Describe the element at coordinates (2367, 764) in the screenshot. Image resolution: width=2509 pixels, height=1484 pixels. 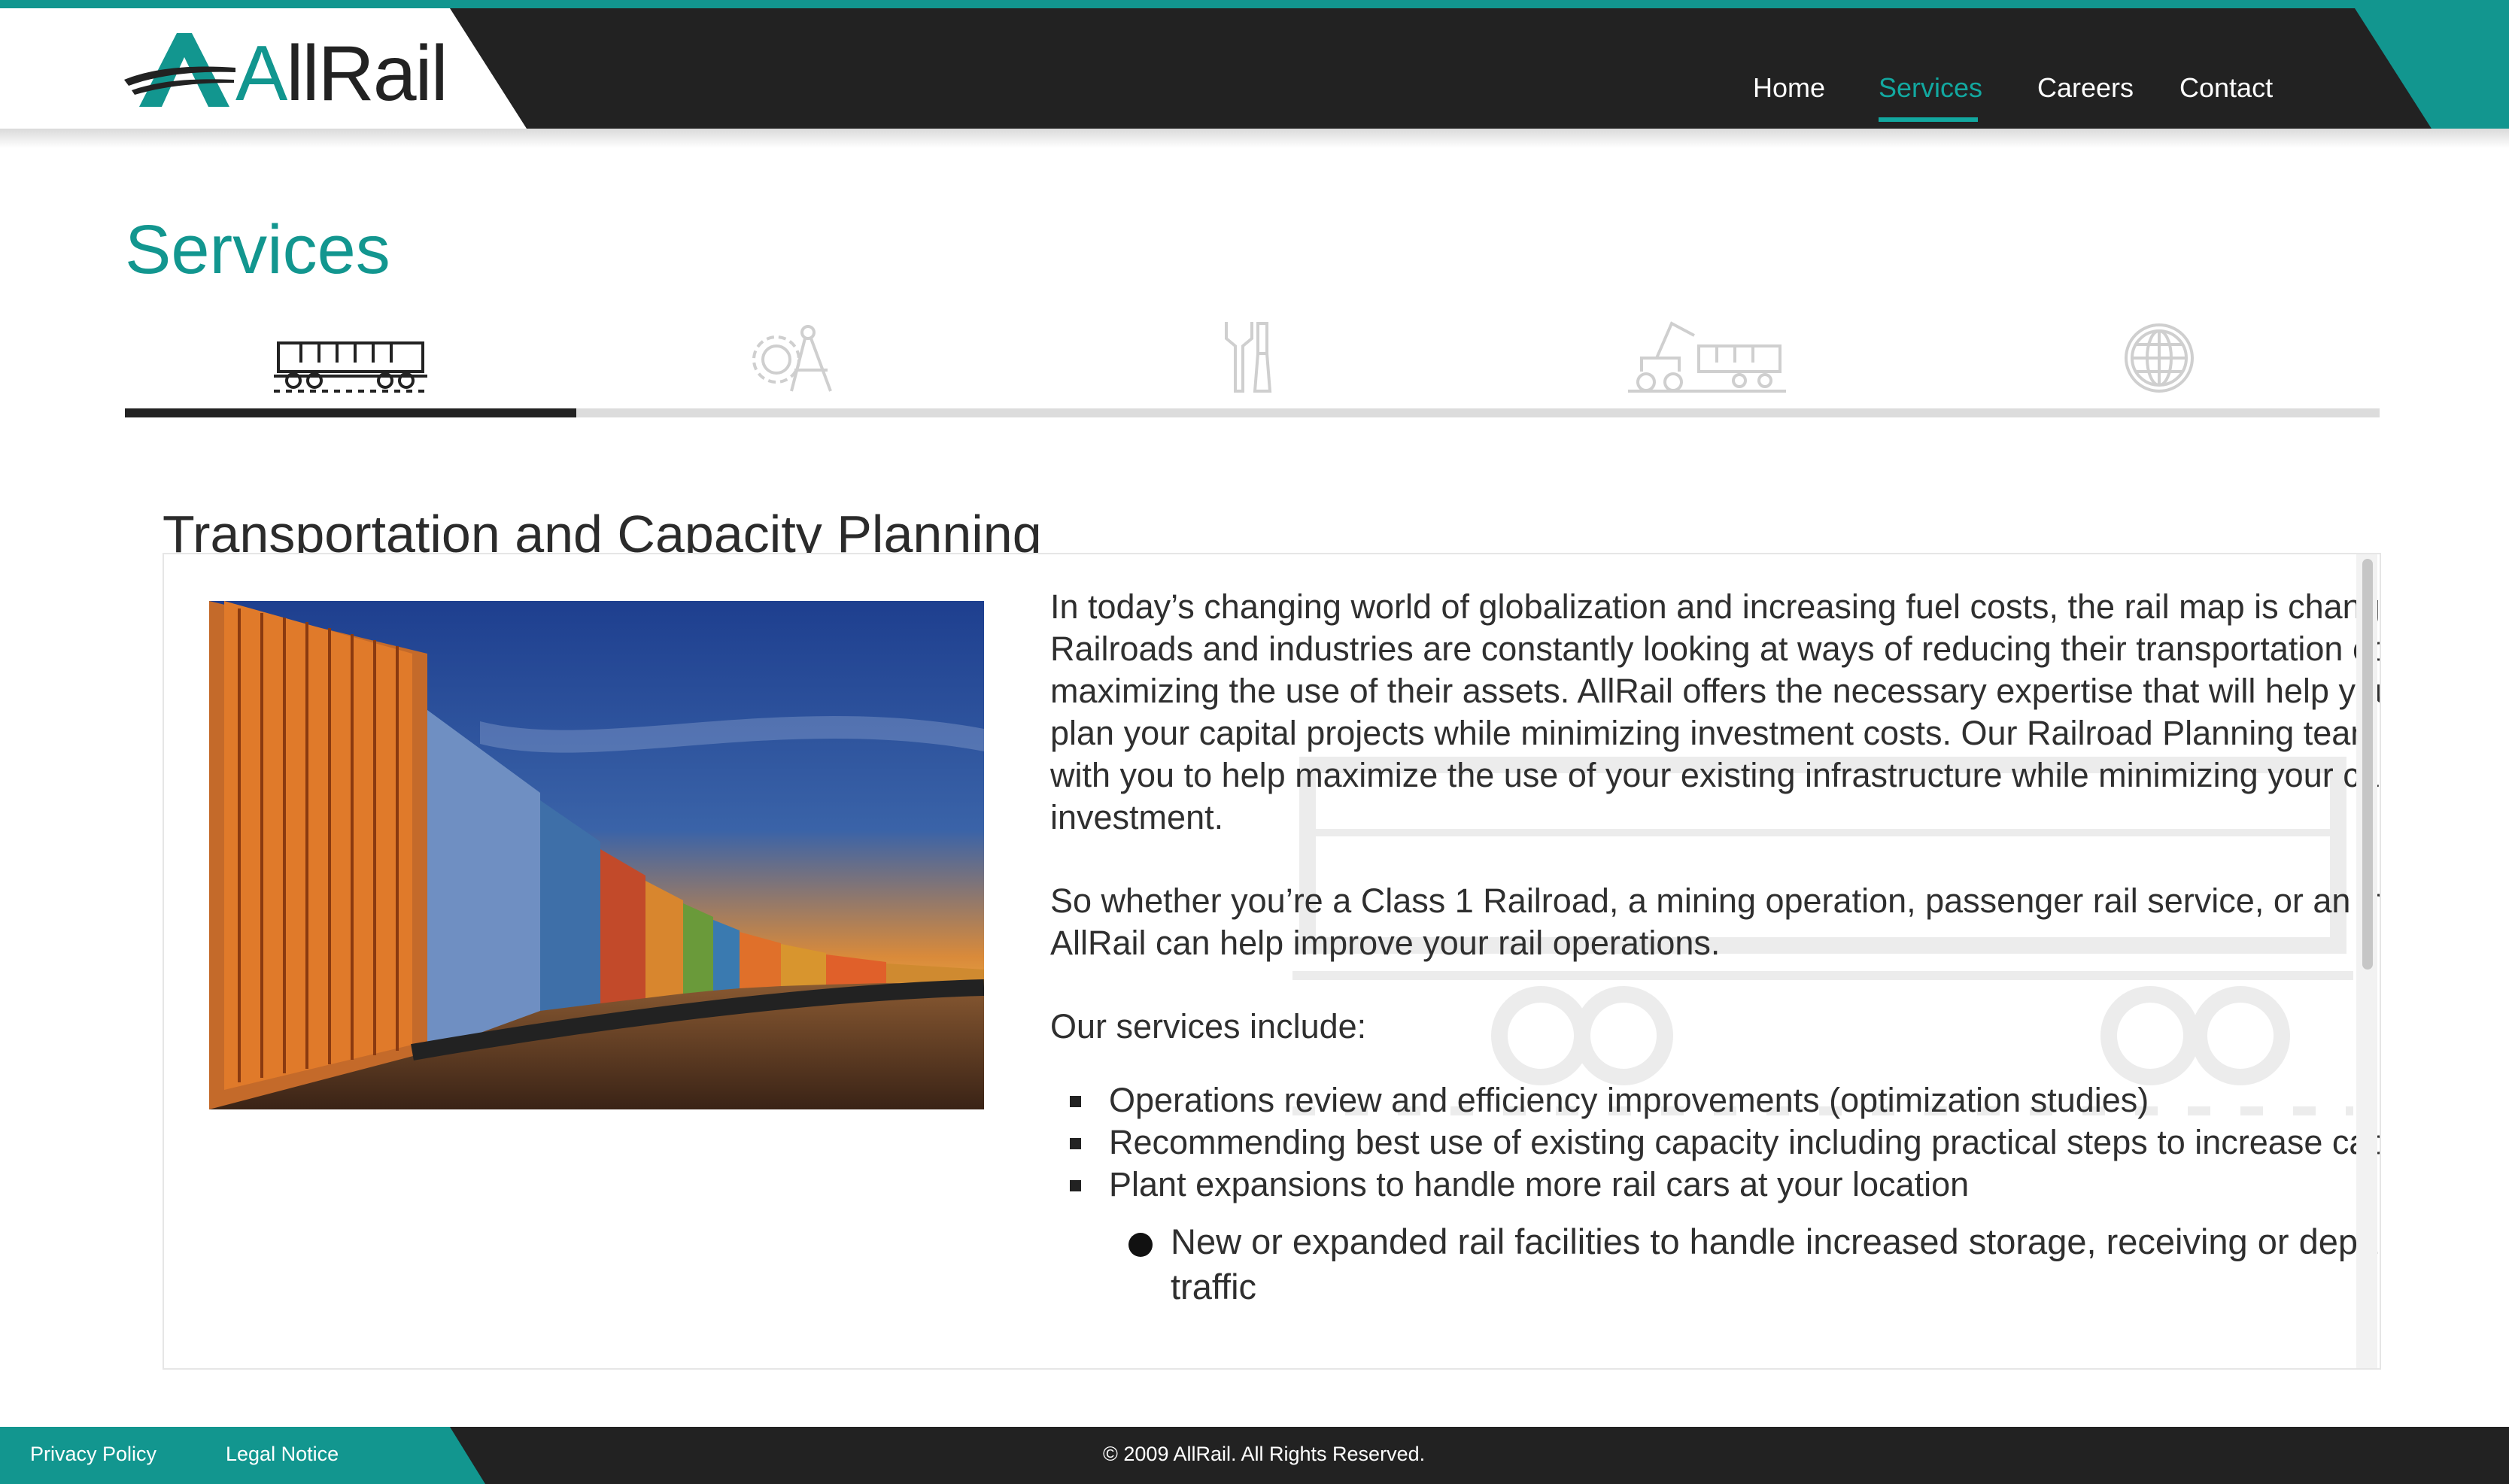
I see `scrollbar-thumb` at that location.